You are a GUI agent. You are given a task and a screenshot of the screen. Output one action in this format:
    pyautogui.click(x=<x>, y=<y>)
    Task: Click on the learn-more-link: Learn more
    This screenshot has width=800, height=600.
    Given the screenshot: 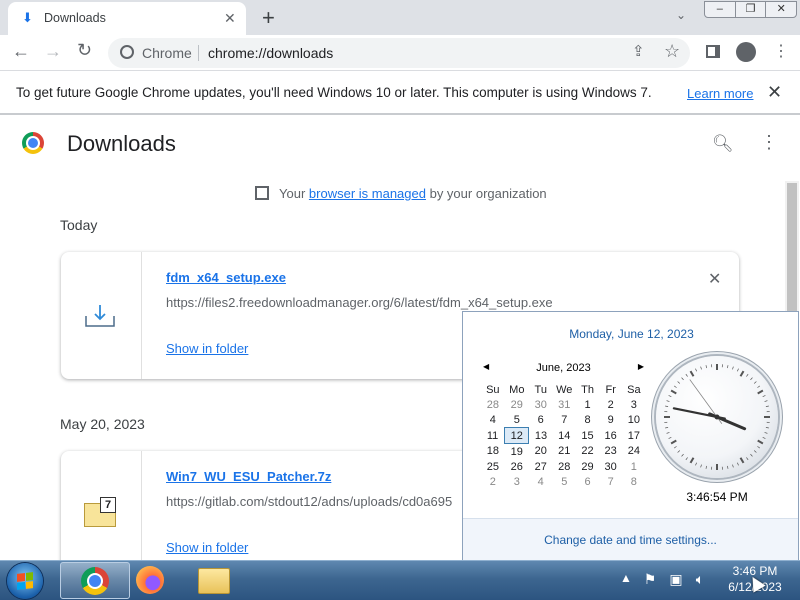 What is the action you would take?
    pyautogui.click(x=720, y=93)
    